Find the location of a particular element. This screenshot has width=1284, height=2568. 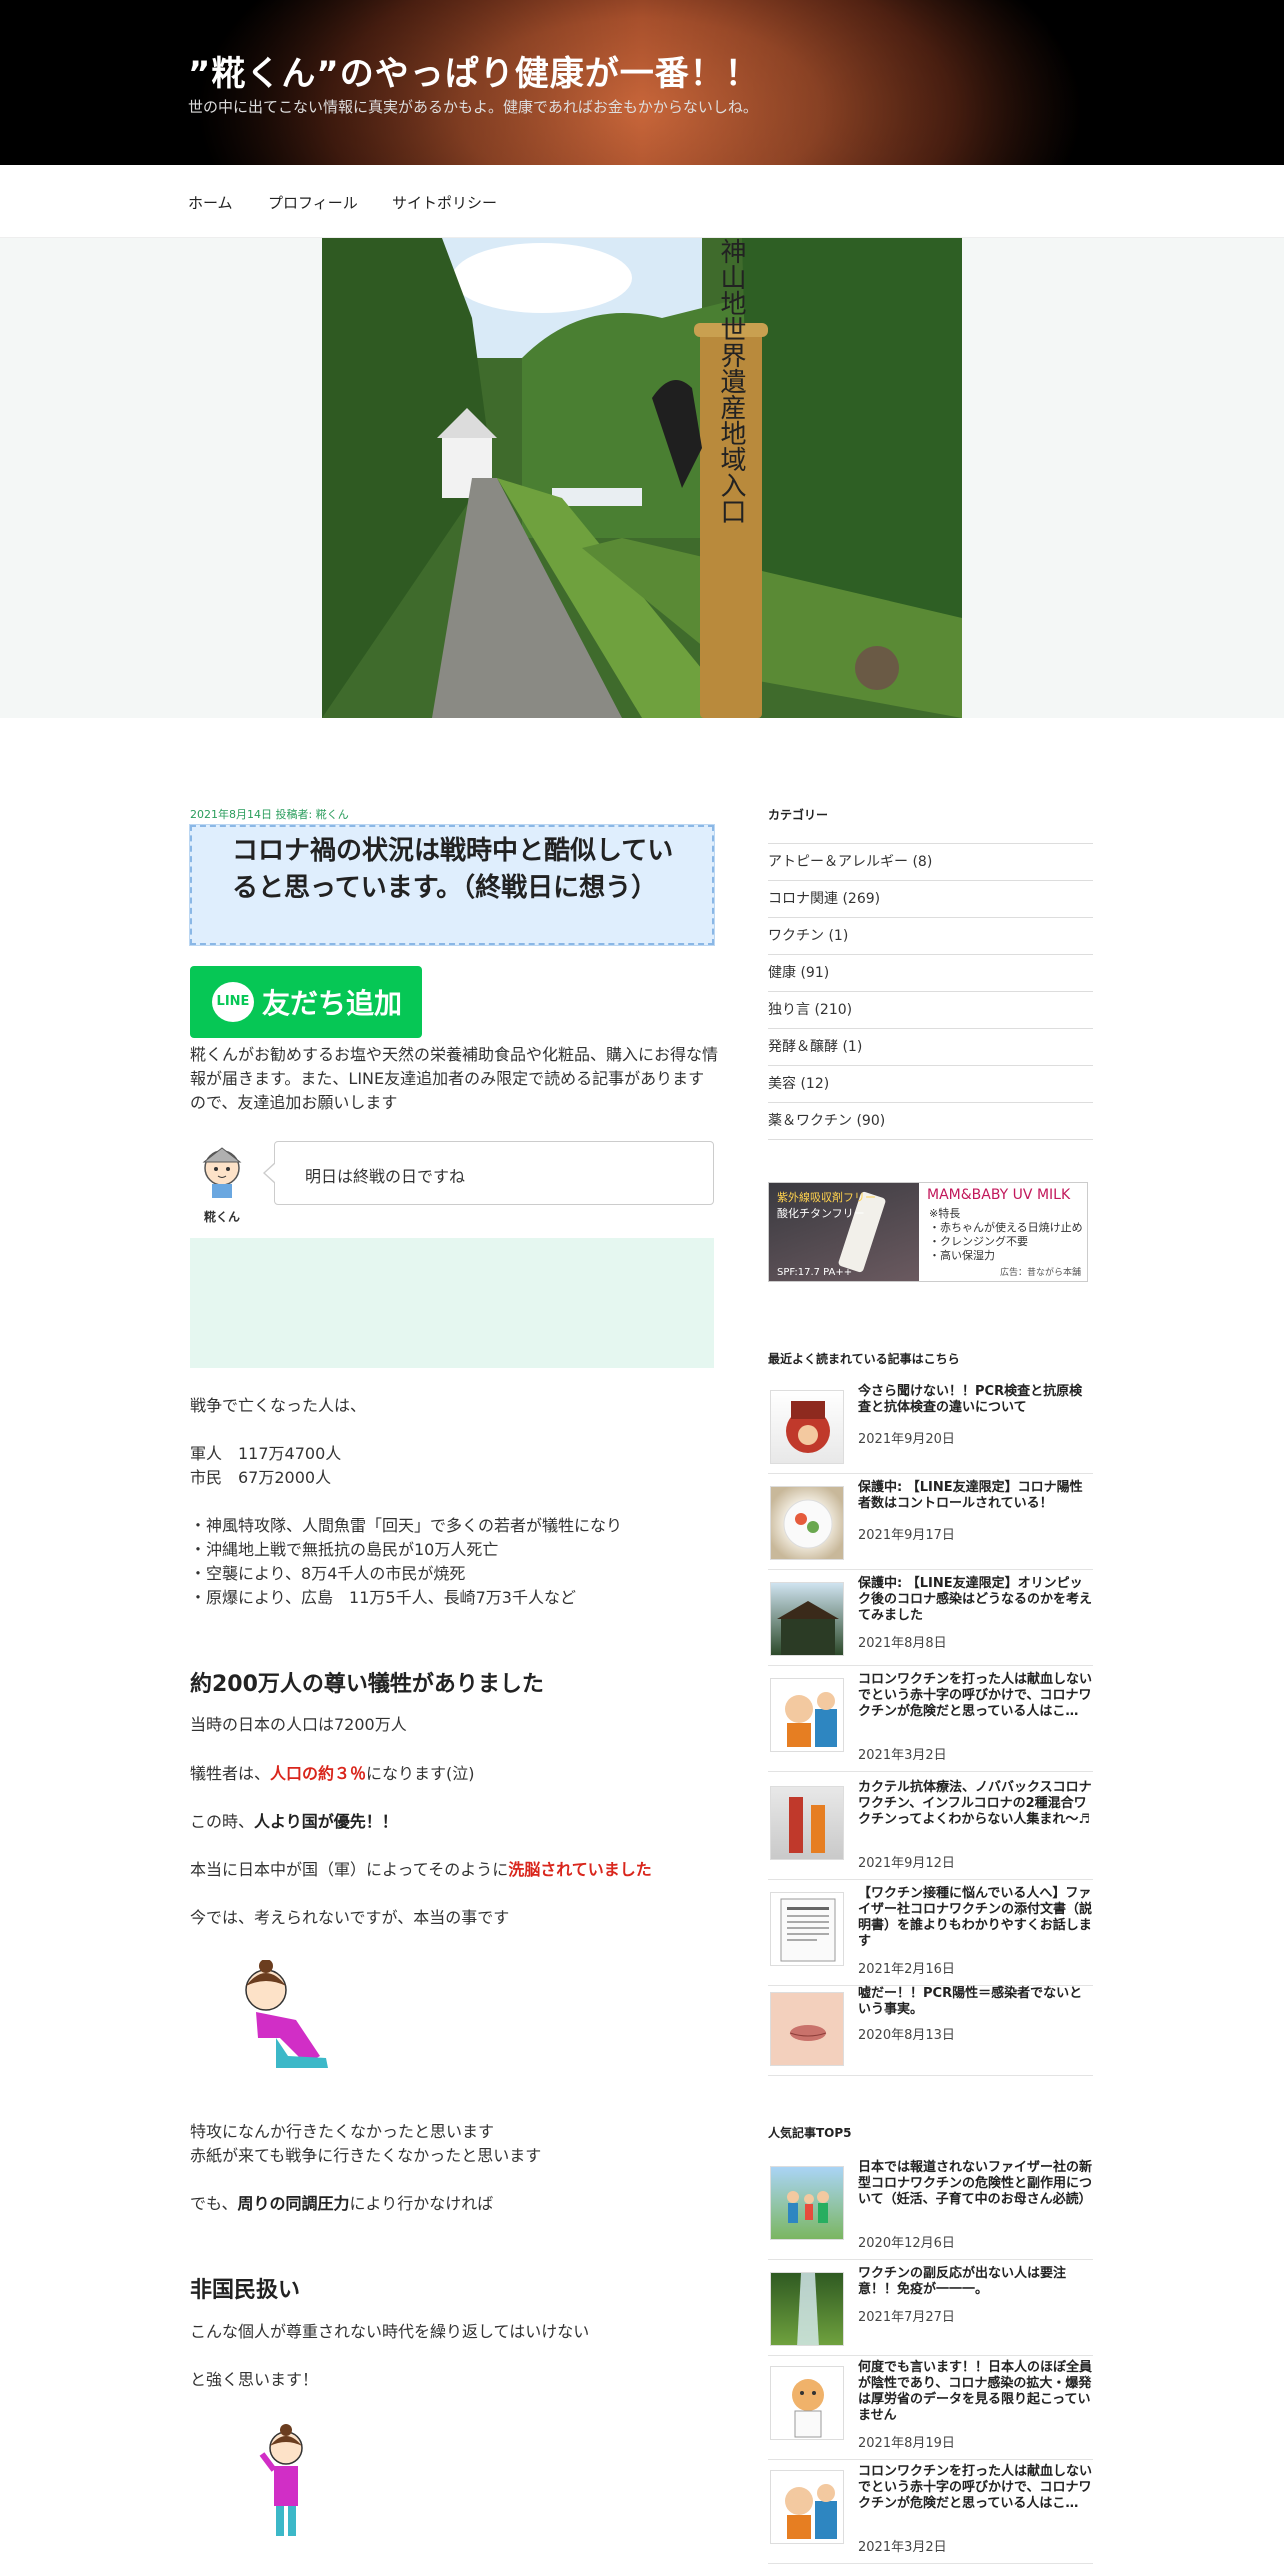

body-text: 戦争で亡くなった人は、 is located at coordinates (278, 1405).